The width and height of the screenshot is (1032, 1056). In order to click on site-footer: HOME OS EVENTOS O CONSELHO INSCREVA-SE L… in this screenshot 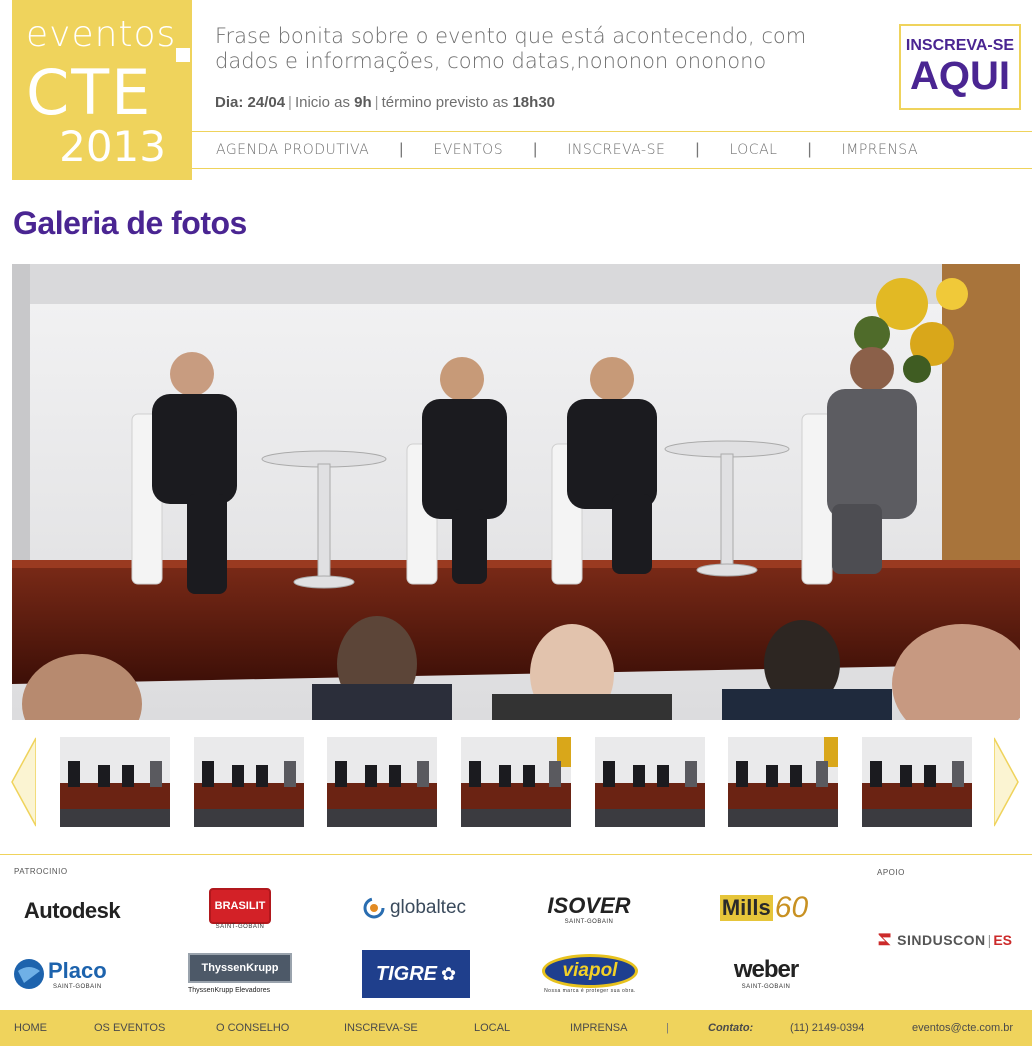, I will do `click(516, 1028)`.